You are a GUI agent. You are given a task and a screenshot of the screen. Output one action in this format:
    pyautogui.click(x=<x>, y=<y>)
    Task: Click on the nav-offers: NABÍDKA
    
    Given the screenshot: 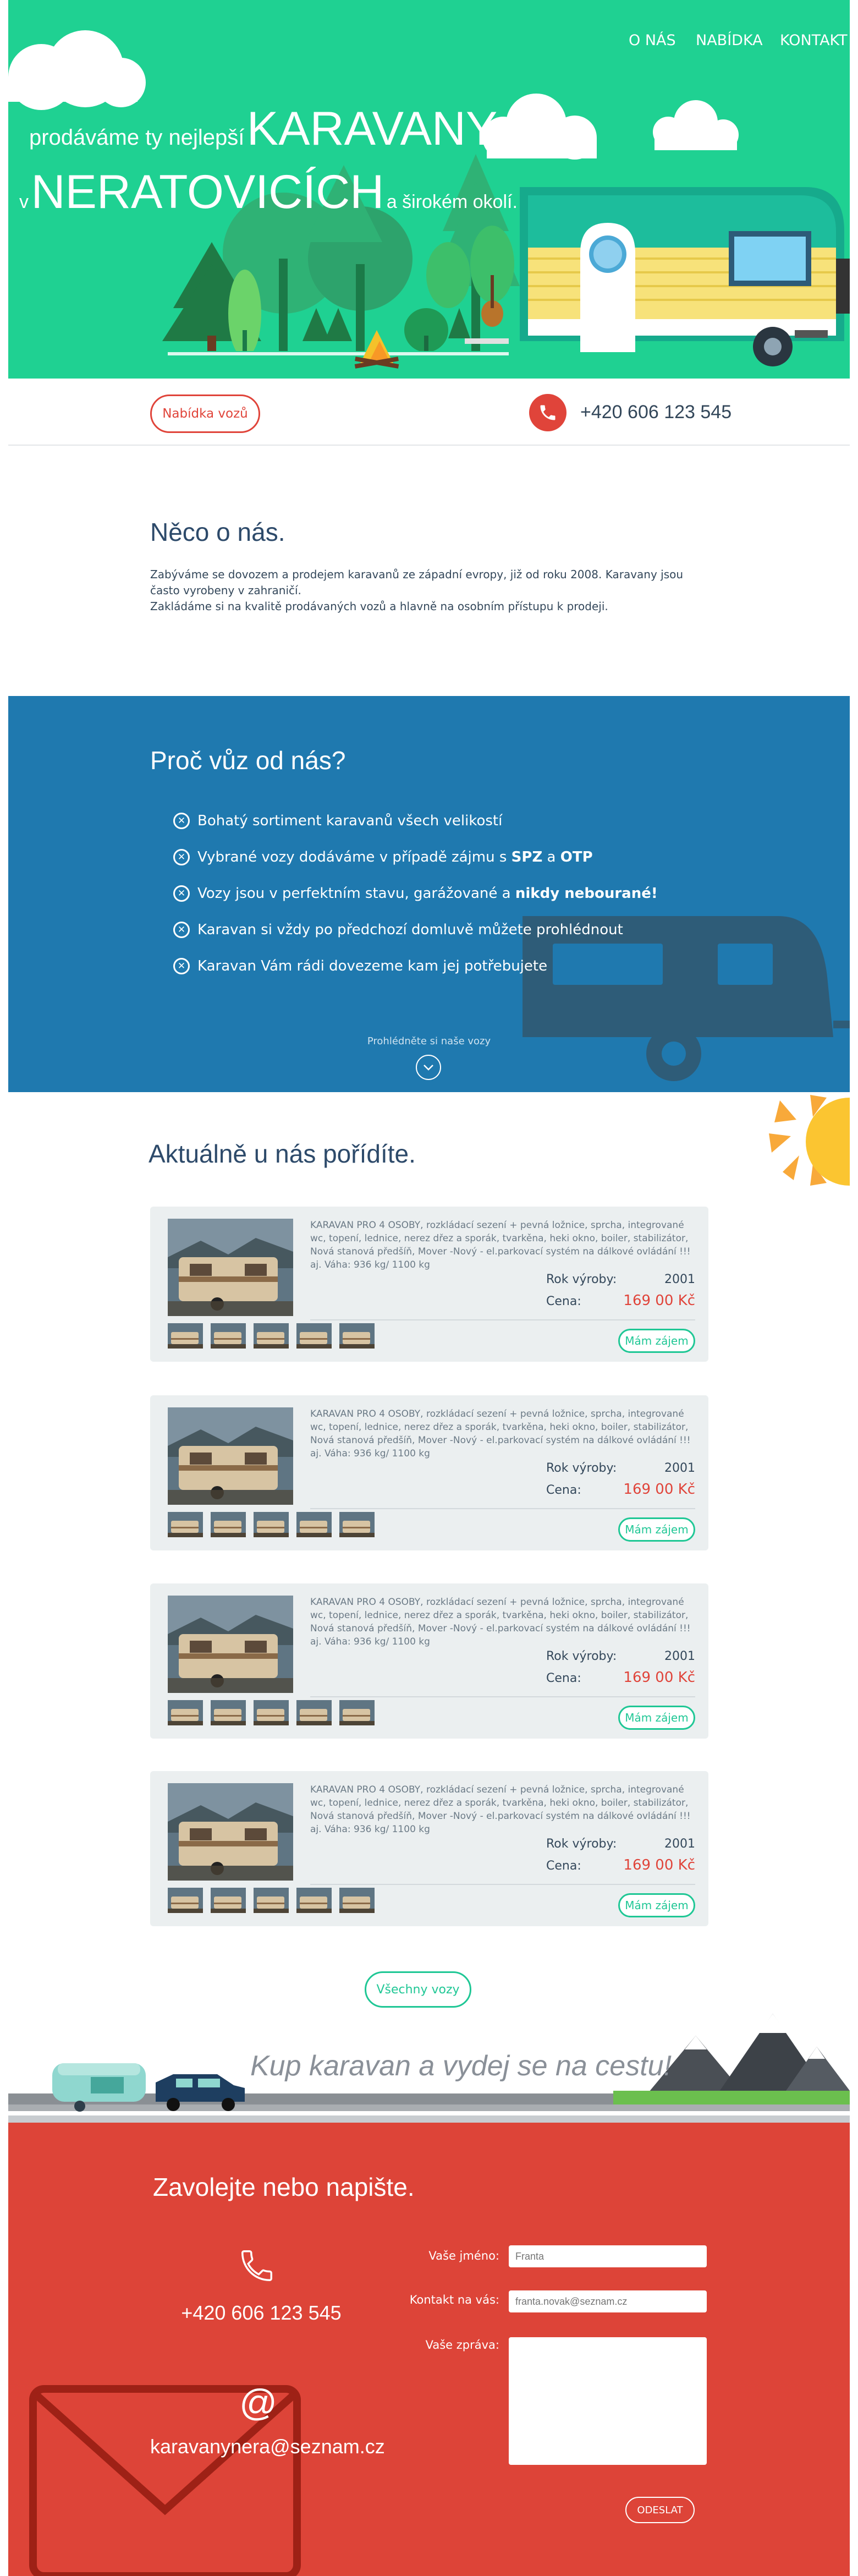 What is the action you would take?
    pyautogui.click(x=729, y=40)
    